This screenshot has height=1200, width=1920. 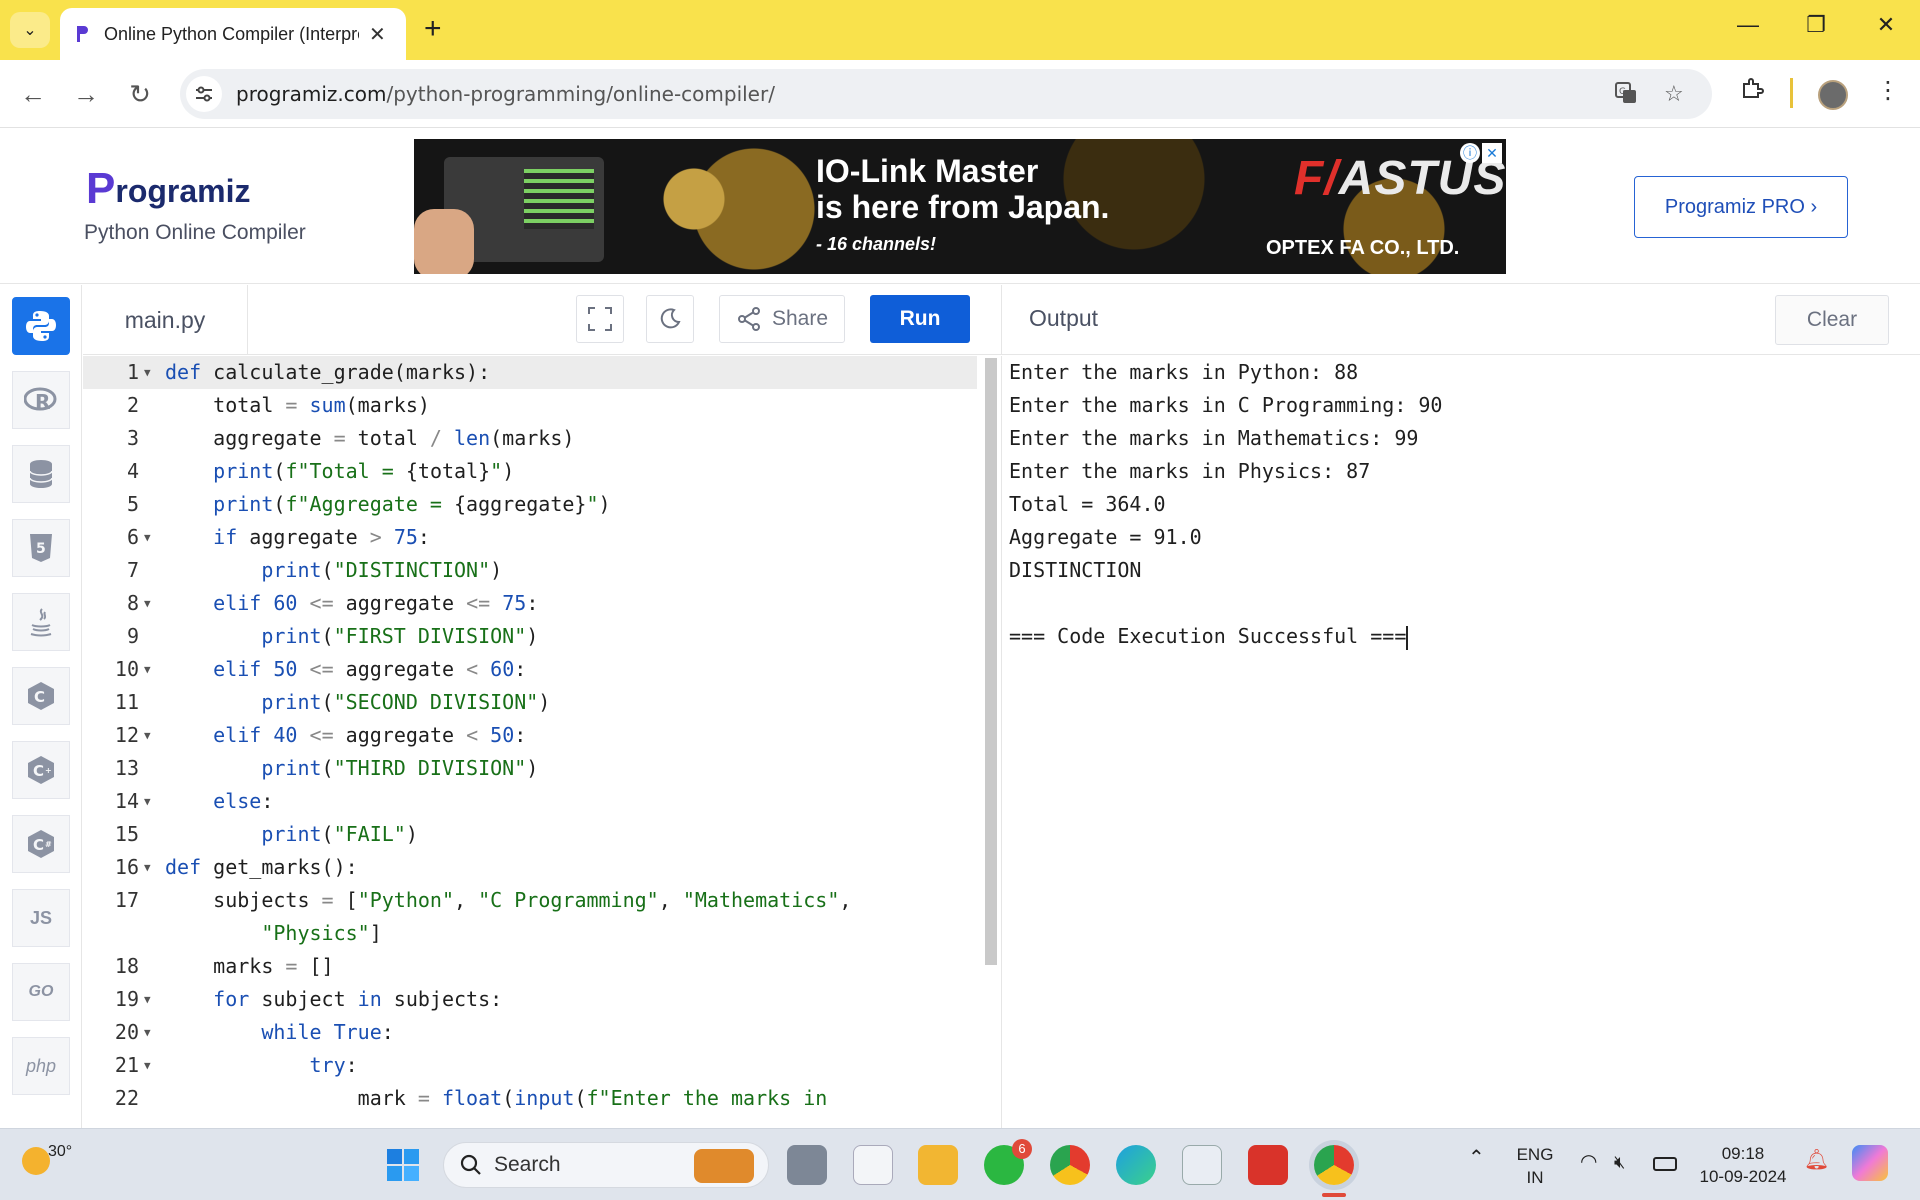 What do you see at coordinates (1833, 95) in the screenshot?
I see `profile-avatar` at bounding box center [1833, 95].